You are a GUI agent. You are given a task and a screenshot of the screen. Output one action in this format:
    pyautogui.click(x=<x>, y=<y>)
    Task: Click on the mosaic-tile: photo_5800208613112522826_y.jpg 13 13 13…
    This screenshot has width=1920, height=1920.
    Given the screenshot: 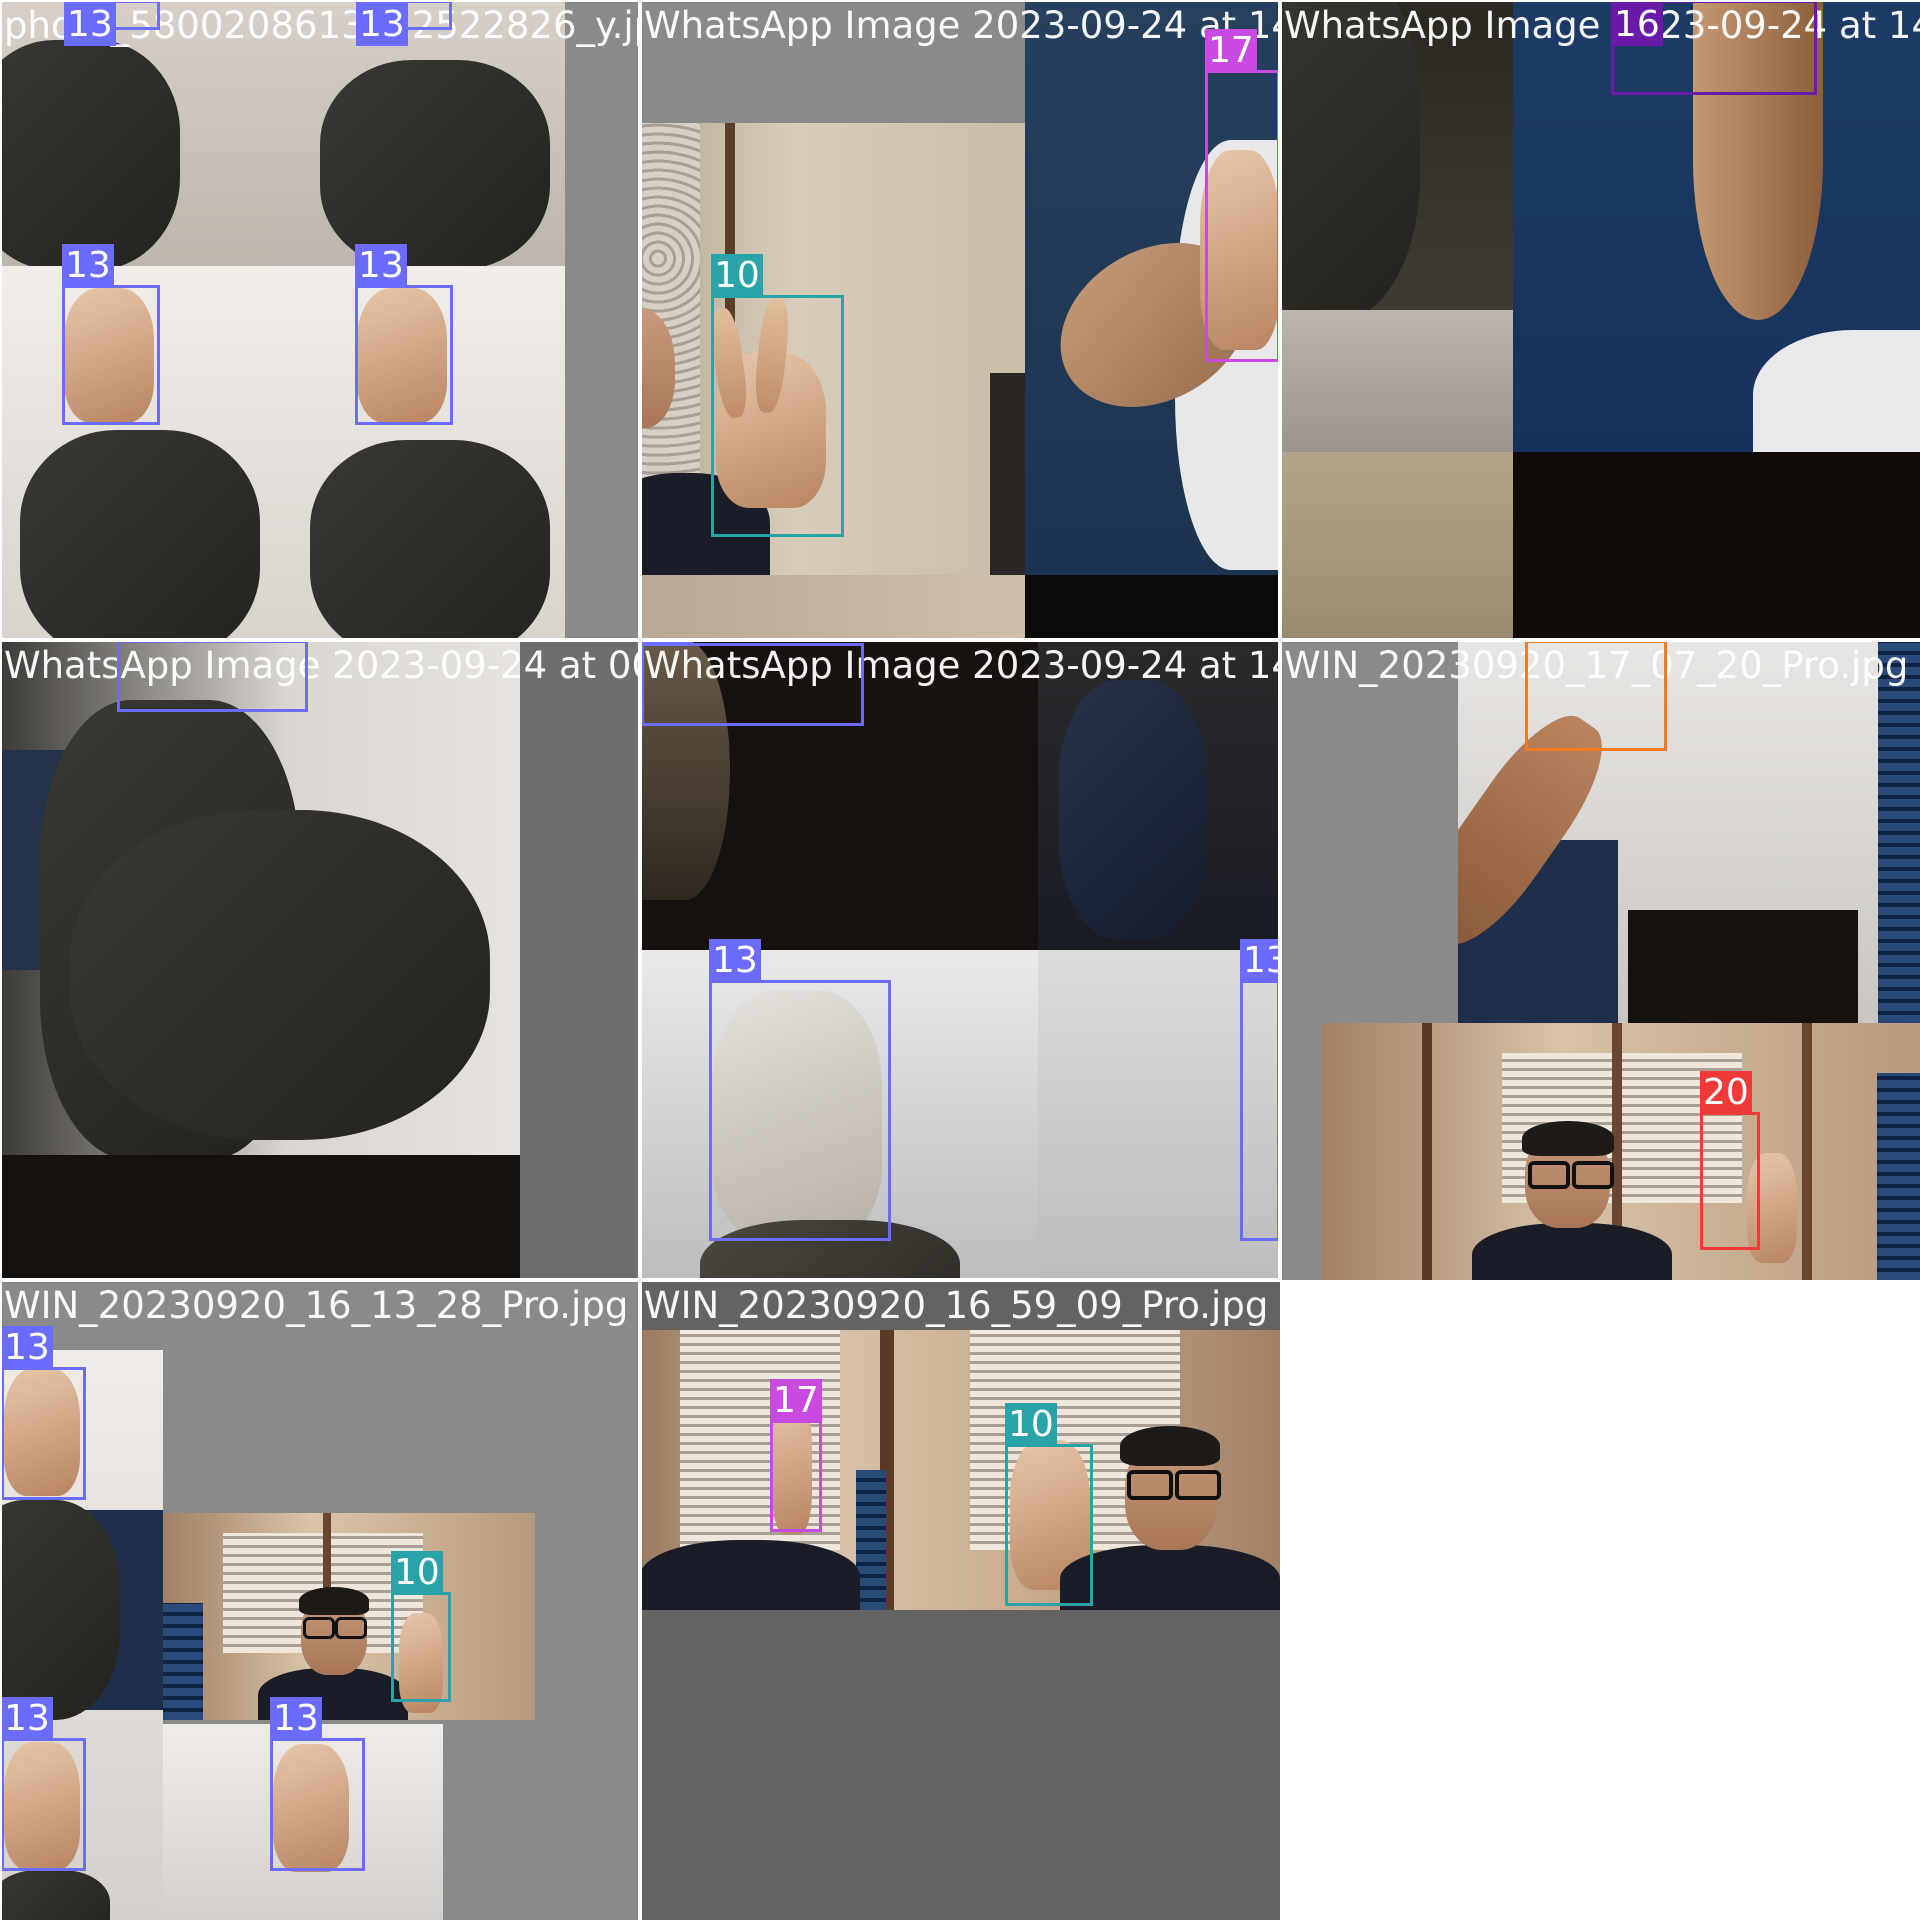 What is the action you would take?
    pyautogui.click(x=320, y=320)
    